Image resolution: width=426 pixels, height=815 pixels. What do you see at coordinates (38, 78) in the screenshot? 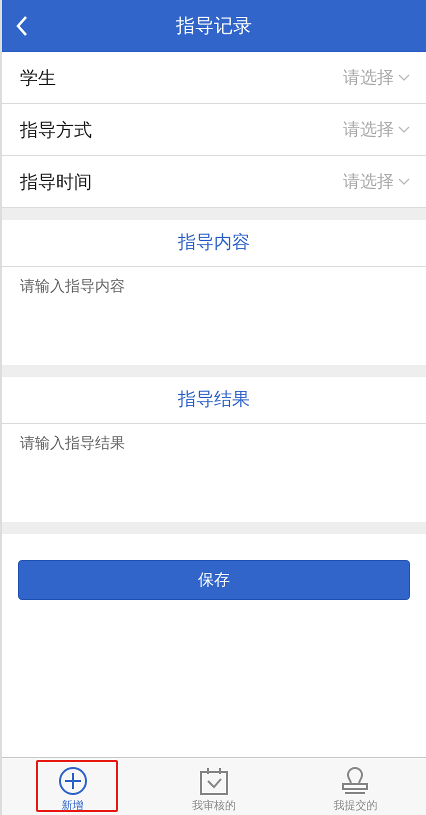
I see `field-label: 学生` at bounding box center [38, 78].